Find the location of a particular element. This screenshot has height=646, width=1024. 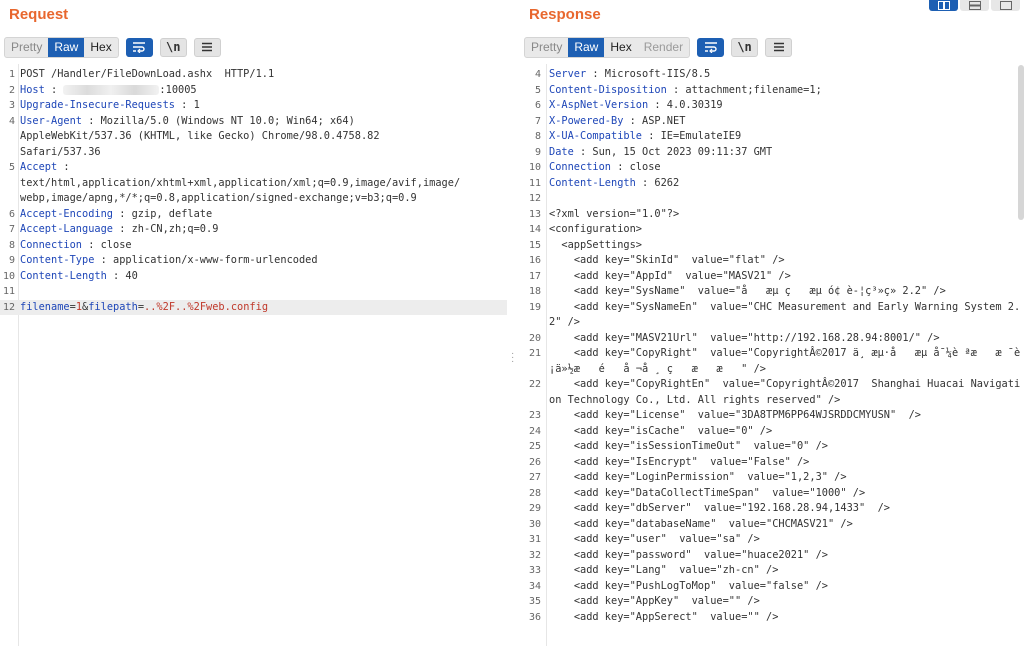

response-title: Response is located at coordinates (565, 14).